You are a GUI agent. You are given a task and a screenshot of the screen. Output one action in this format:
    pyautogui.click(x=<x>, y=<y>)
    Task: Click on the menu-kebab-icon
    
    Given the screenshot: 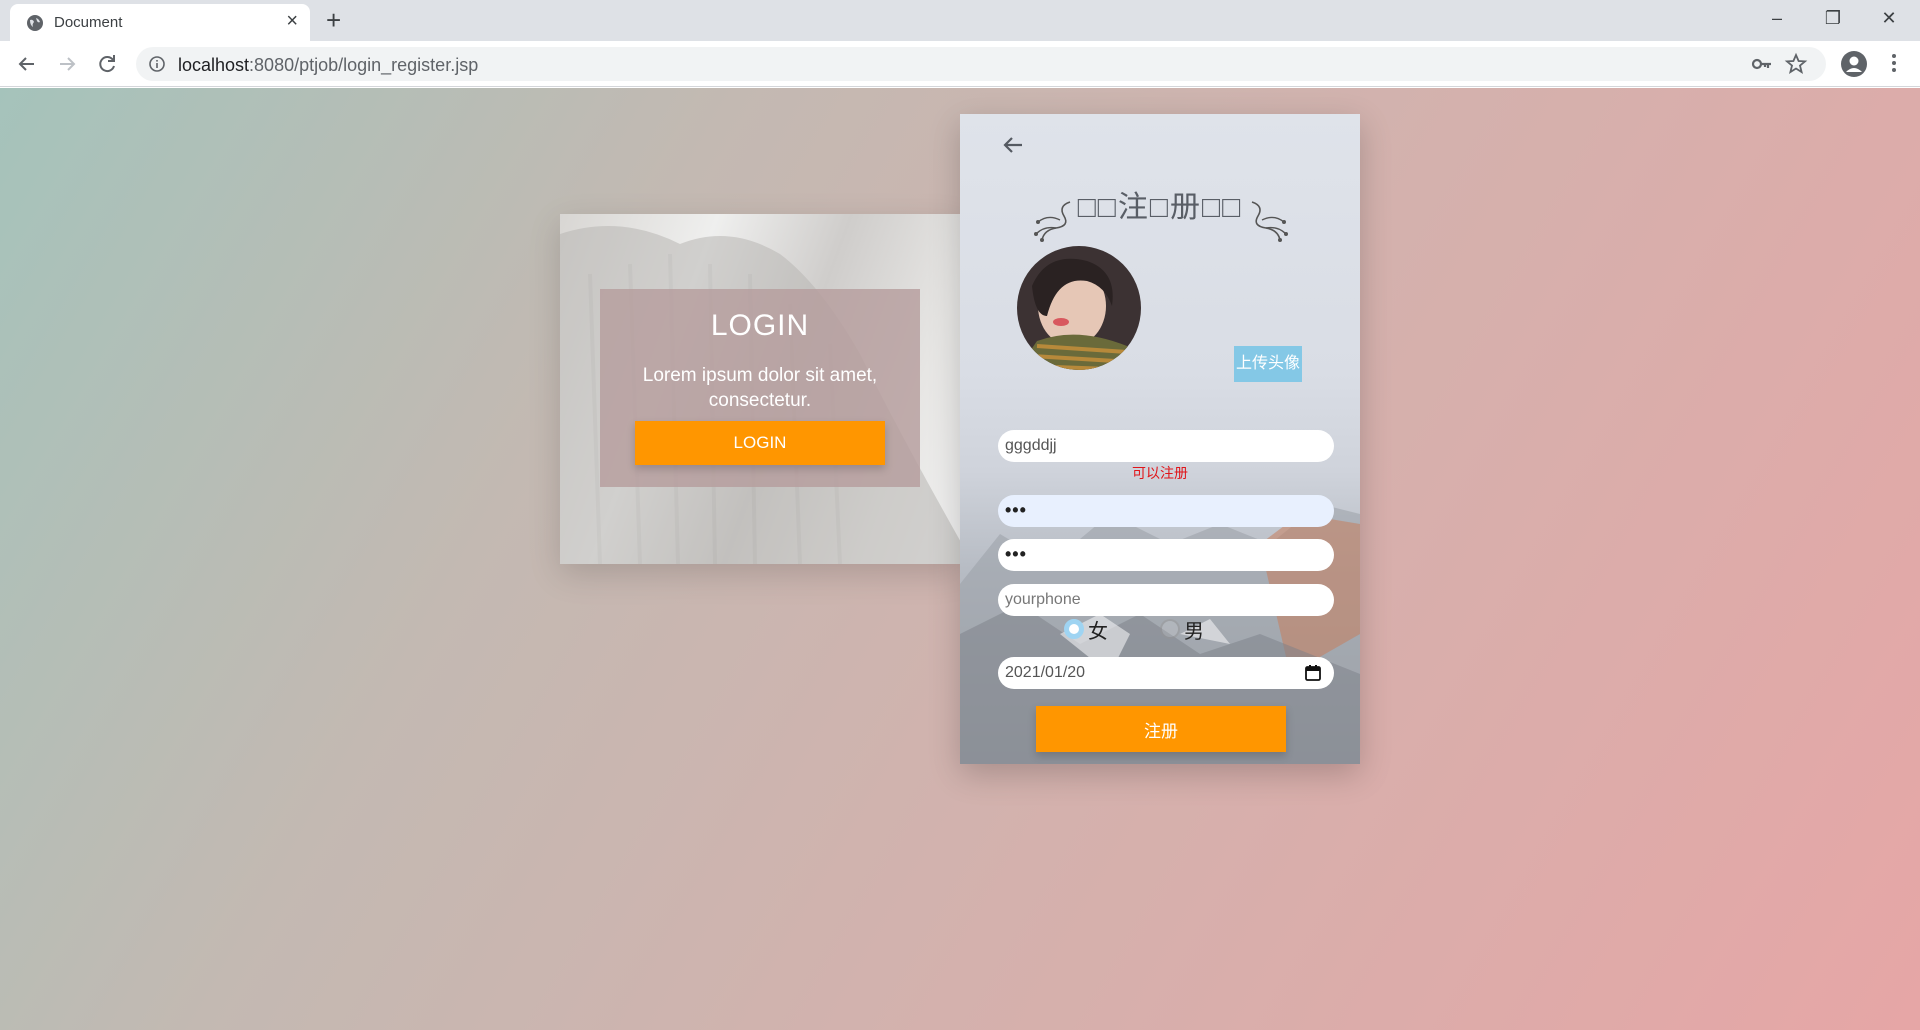 What is the action you would take?
    pyautogui.click(x=1894, y=63)
    